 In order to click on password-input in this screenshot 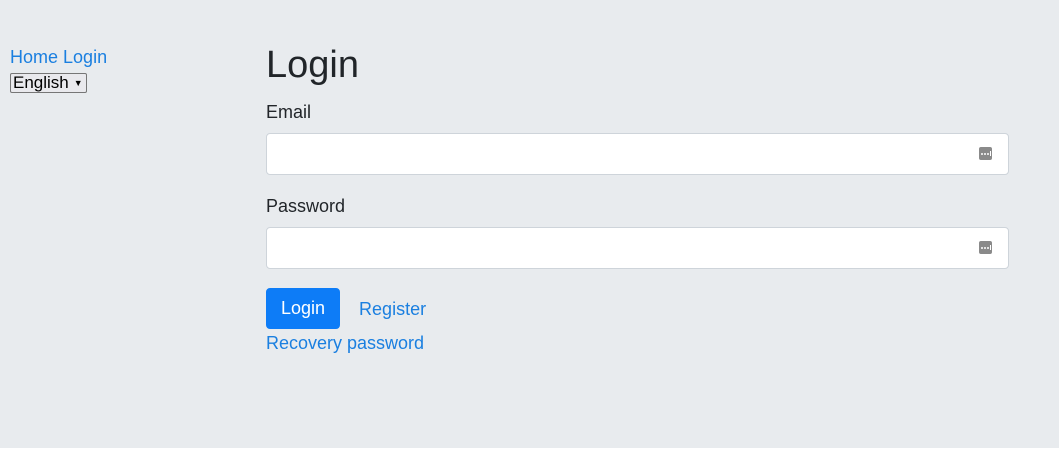, I will do `click(637, 248)`.